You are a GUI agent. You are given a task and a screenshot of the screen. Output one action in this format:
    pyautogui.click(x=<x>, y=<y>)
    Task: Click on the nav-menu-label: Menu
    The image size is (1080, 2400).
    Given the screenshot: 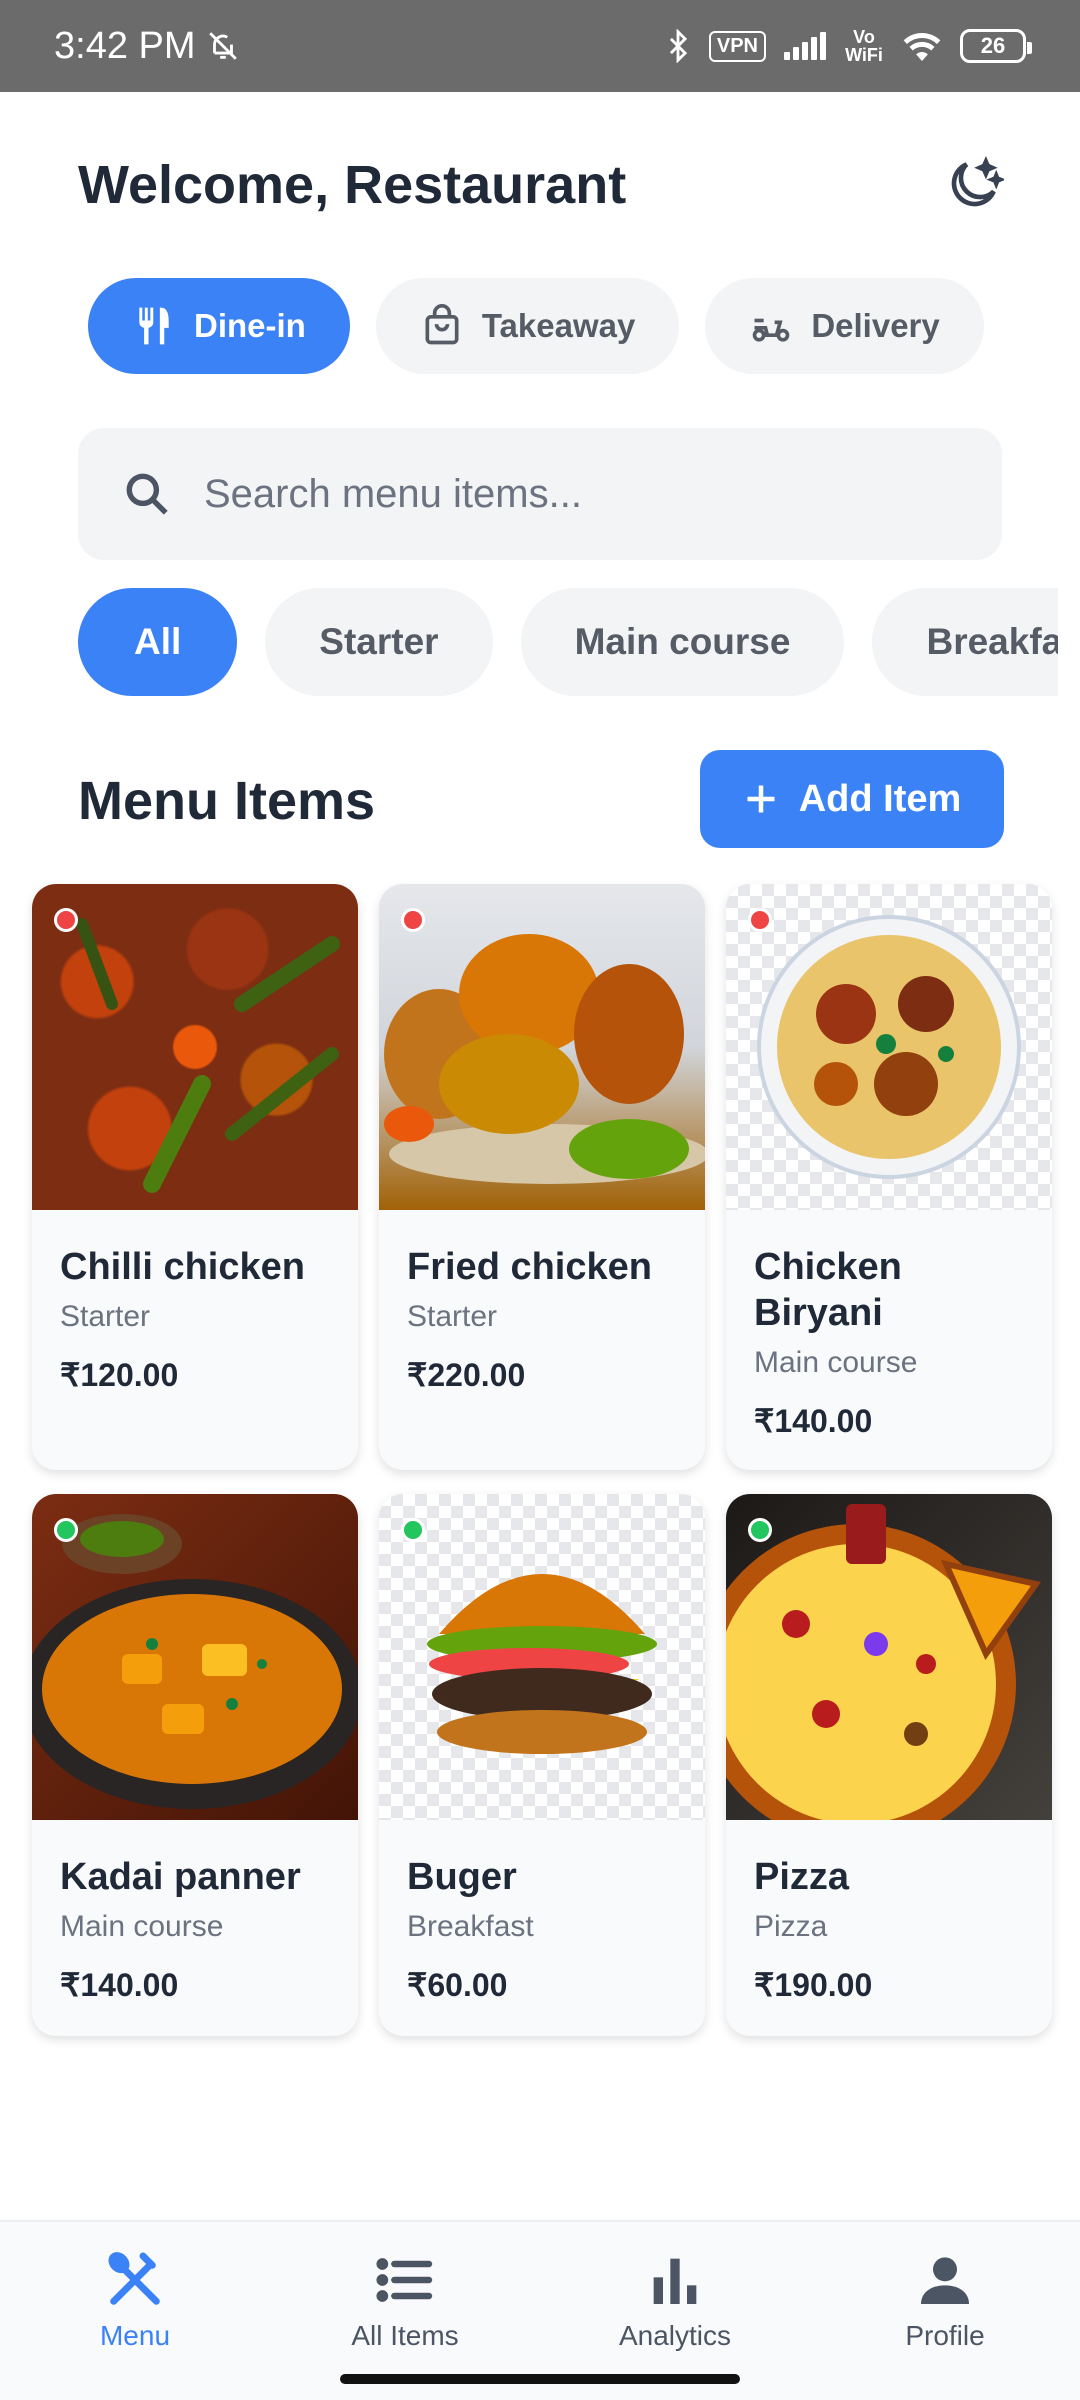 What is the action you would take?
    pyautogui.click(x=135, y=2335)
    